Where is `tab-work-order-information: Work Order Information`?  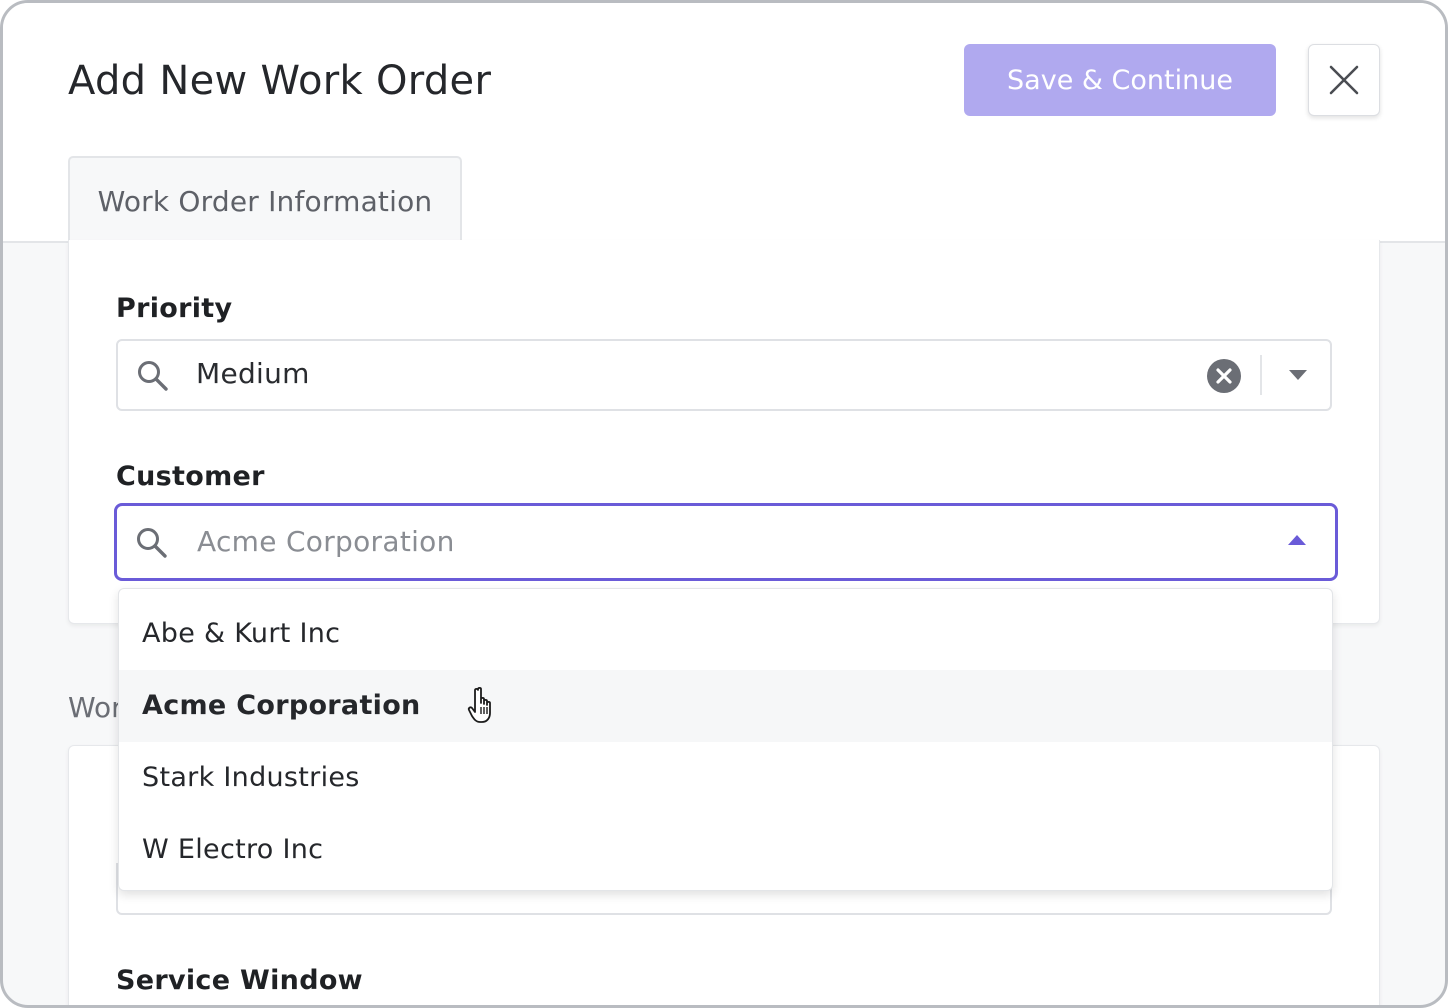
tab-work-order-information: Work Order Information is located at coordinates (265, 200).